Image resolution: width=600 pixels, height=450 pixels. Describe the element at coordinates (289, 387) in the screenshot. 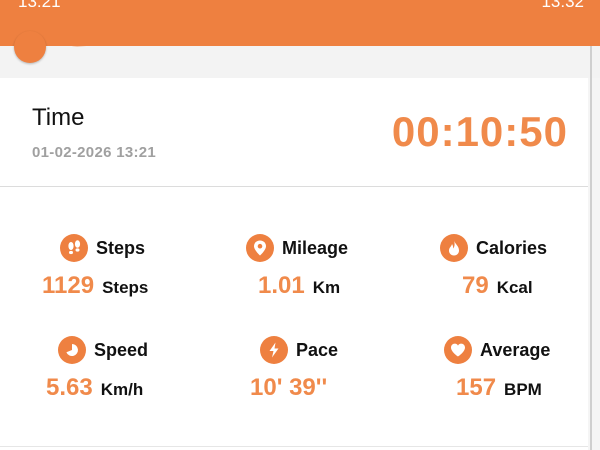

I see `pace-value: 10' 39''` at that location.